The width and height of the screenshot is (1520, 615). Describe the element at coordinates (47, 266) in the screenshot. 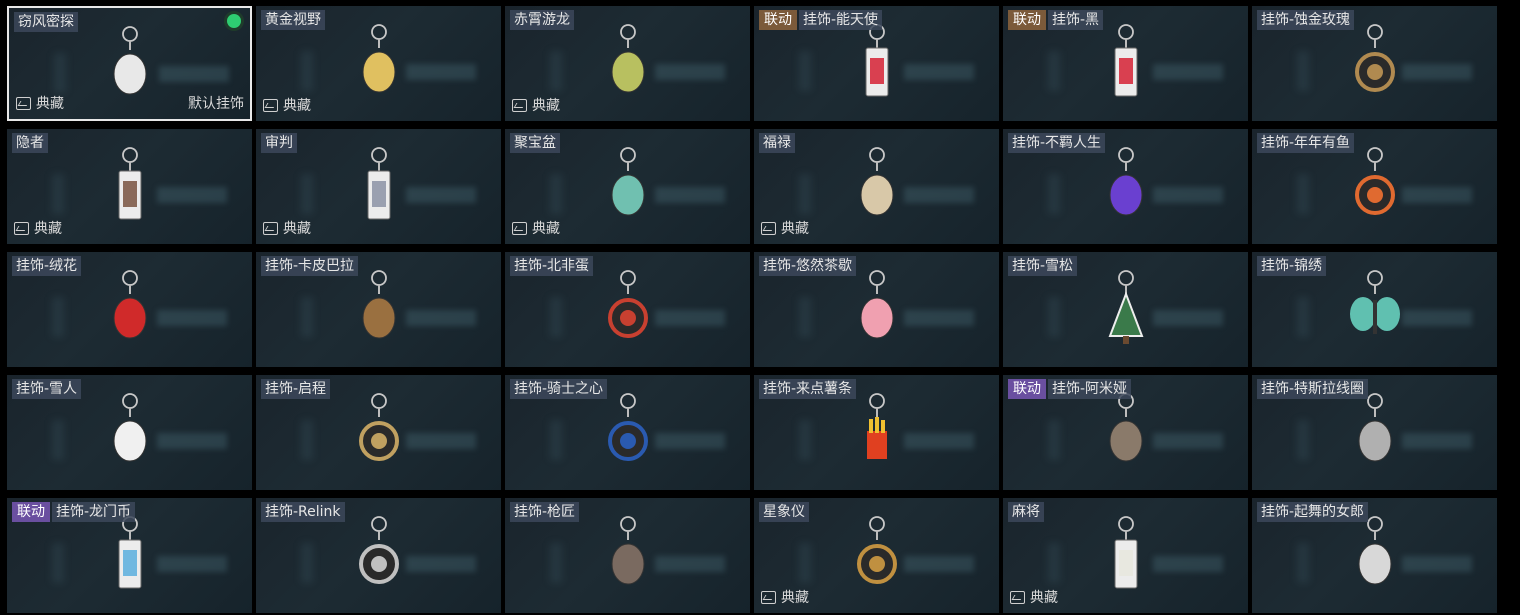

I see `charm-title: 挂饰-绒花` at that location.